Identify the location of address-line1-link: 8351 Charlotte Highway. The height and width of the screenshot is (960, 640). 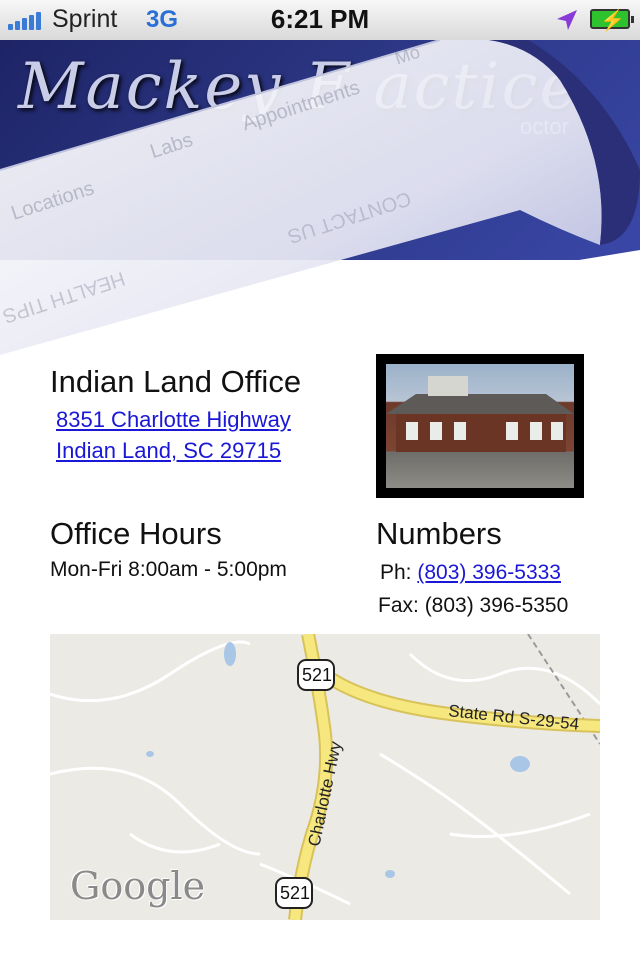
(173, 420).